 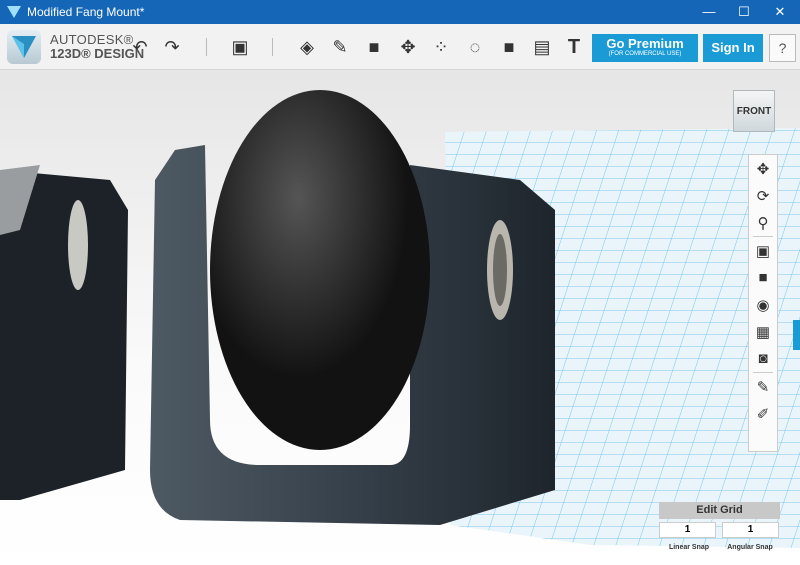 What do you see at coordinates (719, 510) in the screenshot?
I see `edit-grid-button: Edit Grid` at bounding box center [719, 510].